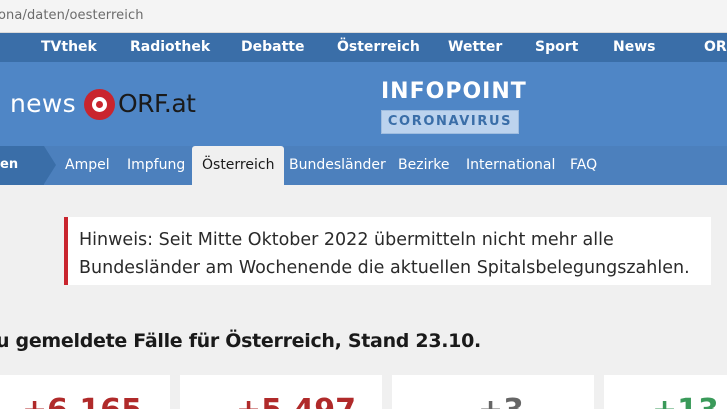 The width and height of the screenshot is (727, 409). I want to click on stat-card: +6.165, so click(85, 392).